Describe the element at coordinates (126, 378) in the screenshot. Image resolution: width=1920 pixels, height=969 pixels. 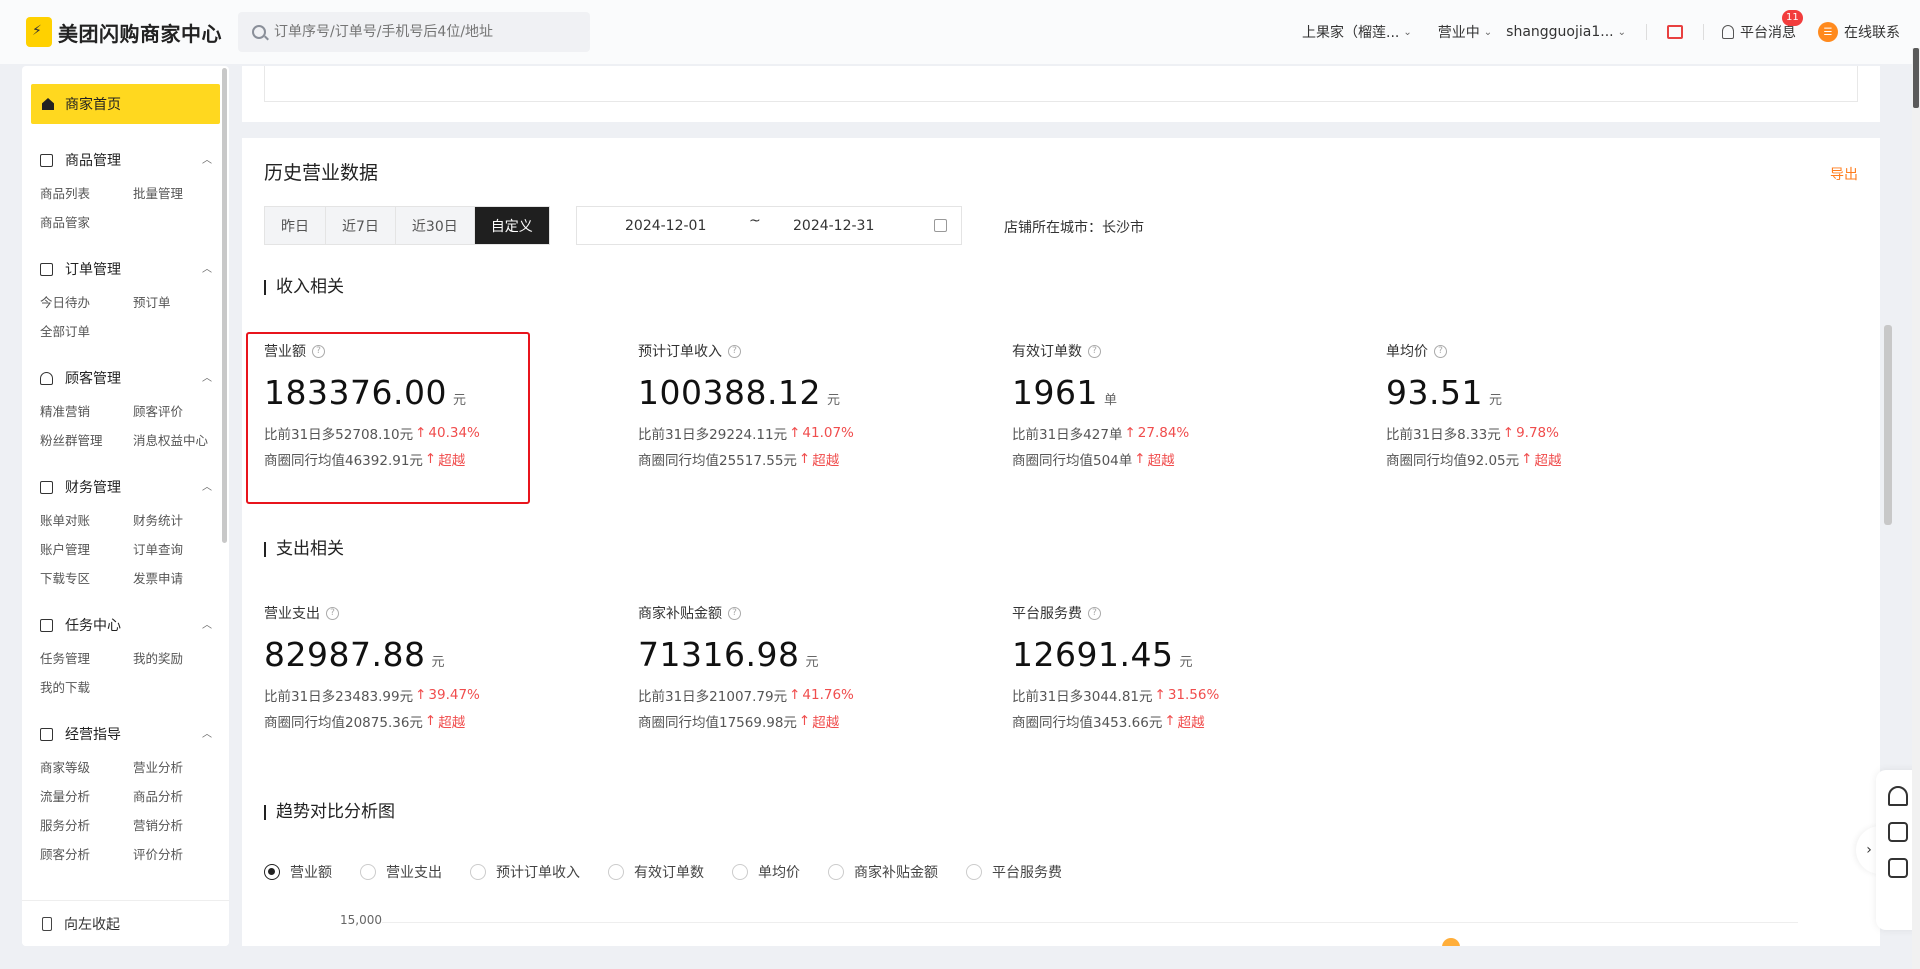
I see `group-header: 顾客管理 ︿` at that location.